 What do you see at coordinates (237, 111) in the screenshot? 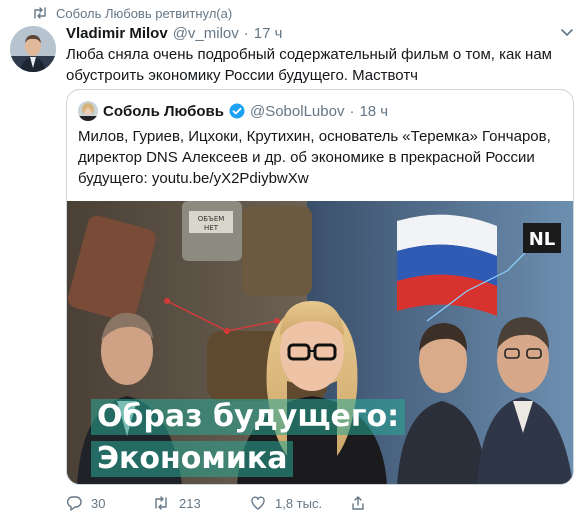
I see `verified-badge-icon` at bounding box center [237, 111].